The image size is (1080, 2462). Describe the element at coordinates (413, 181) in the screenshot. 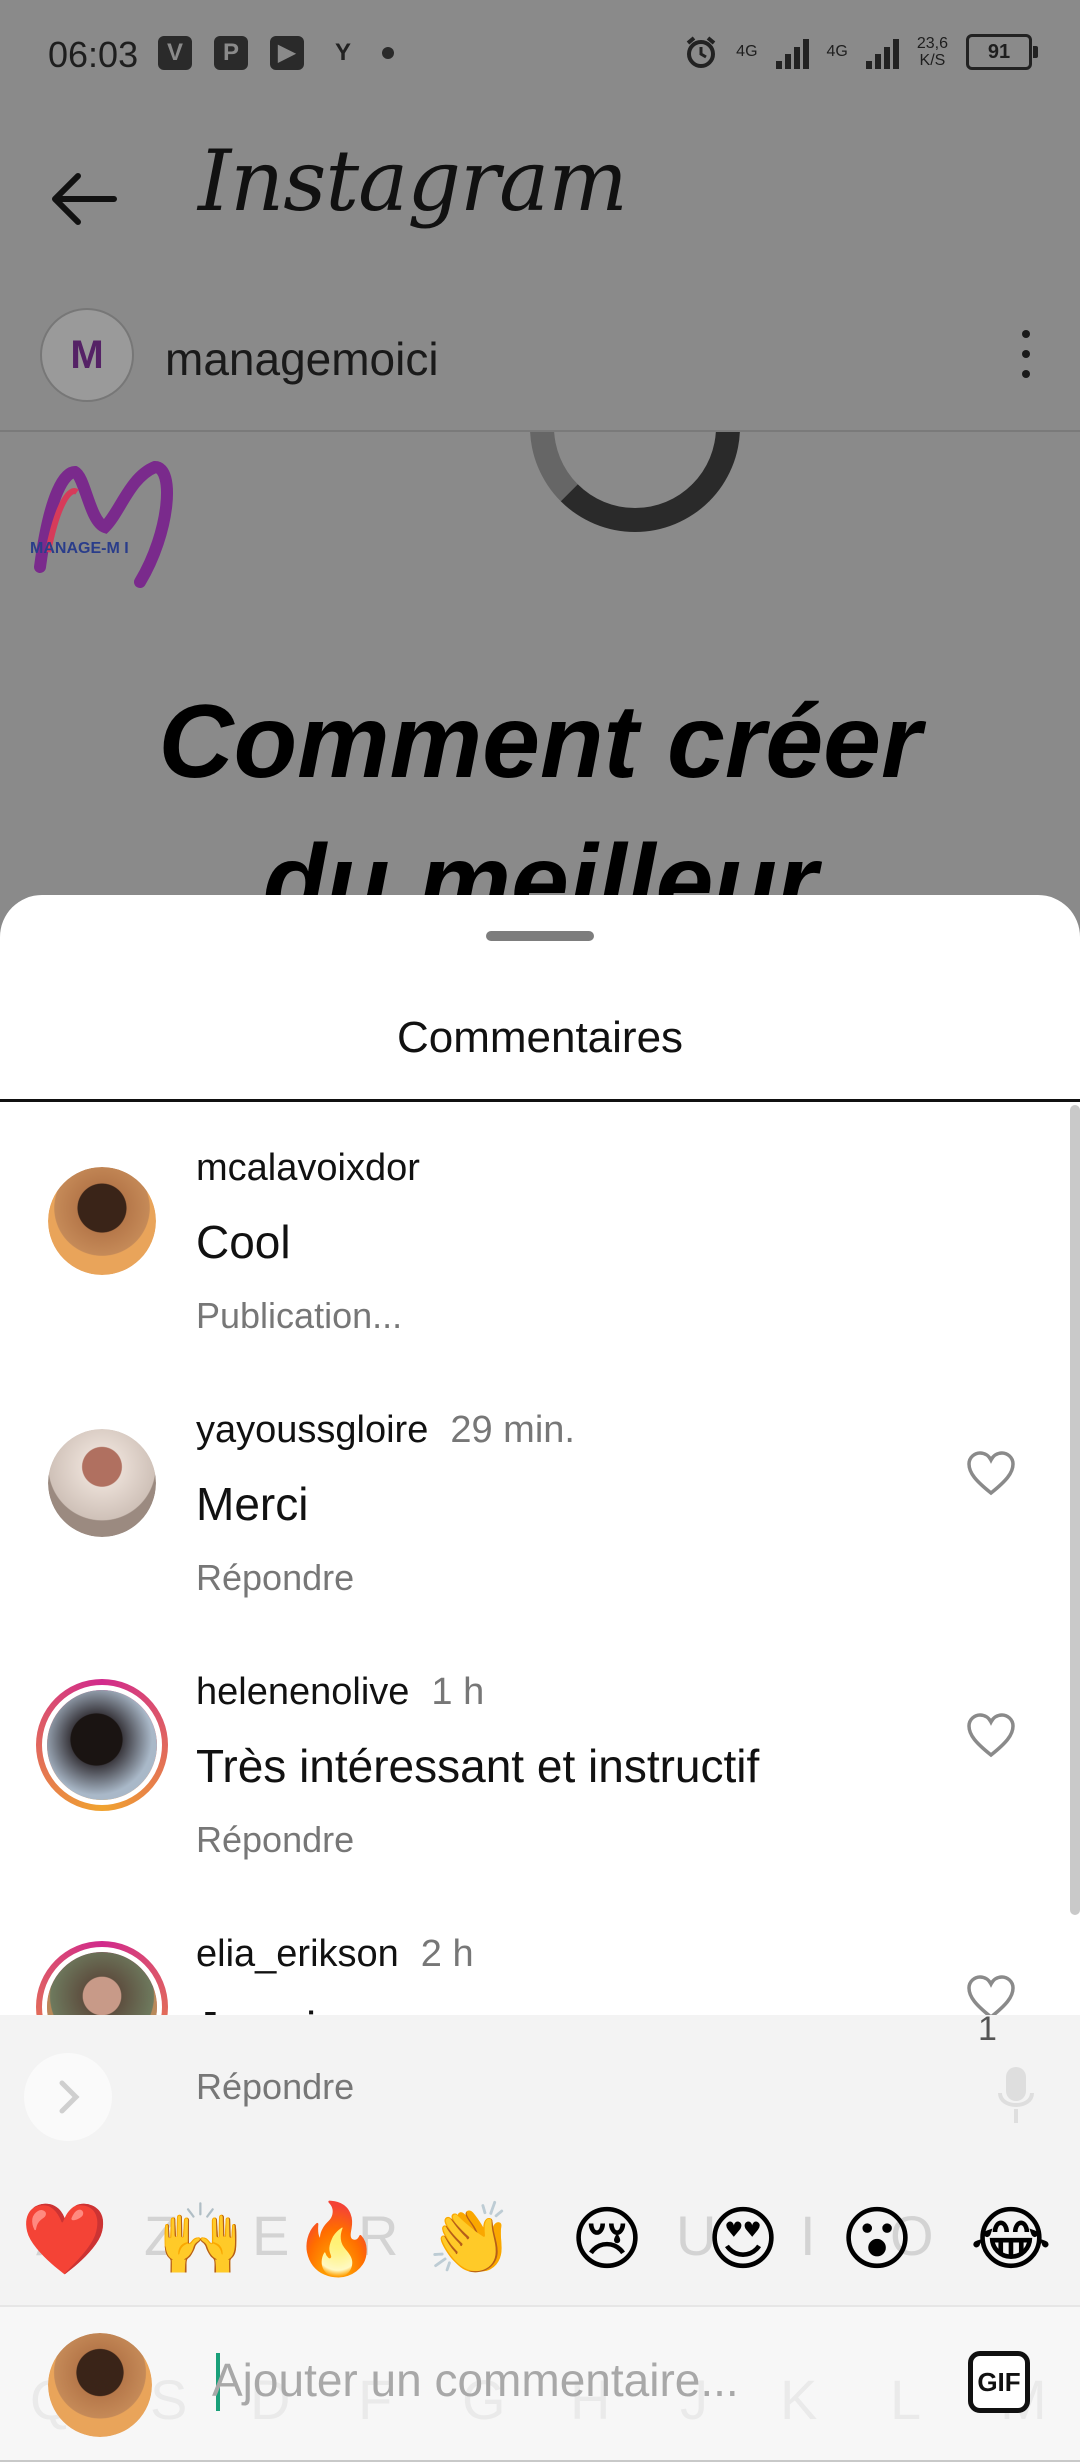

I see `instagram-wordmark: Instagram` at that location.